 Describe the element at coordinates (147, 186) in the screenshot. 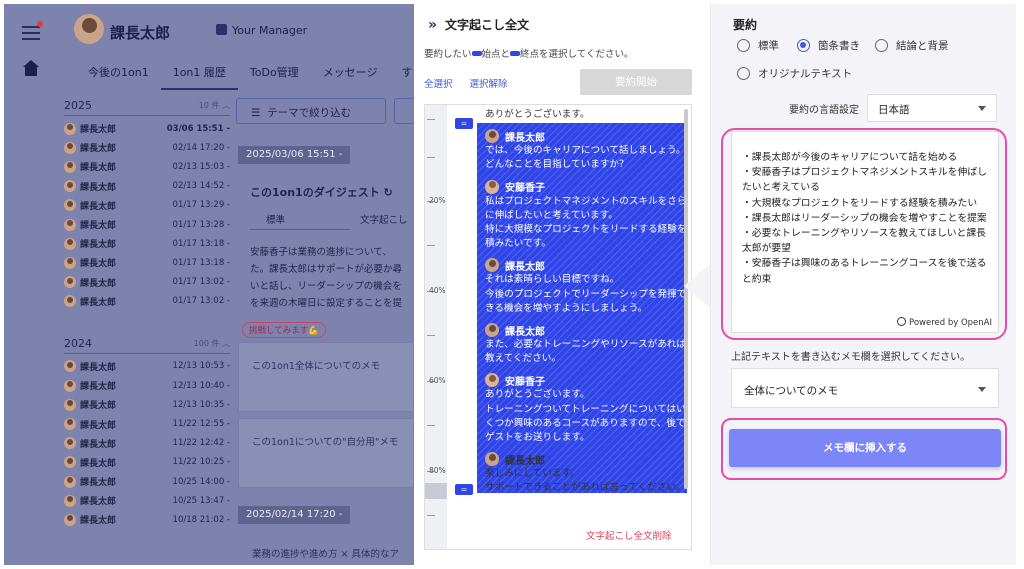

I see `history-row: 課長太郎 02/13 14:52 -` at that location.